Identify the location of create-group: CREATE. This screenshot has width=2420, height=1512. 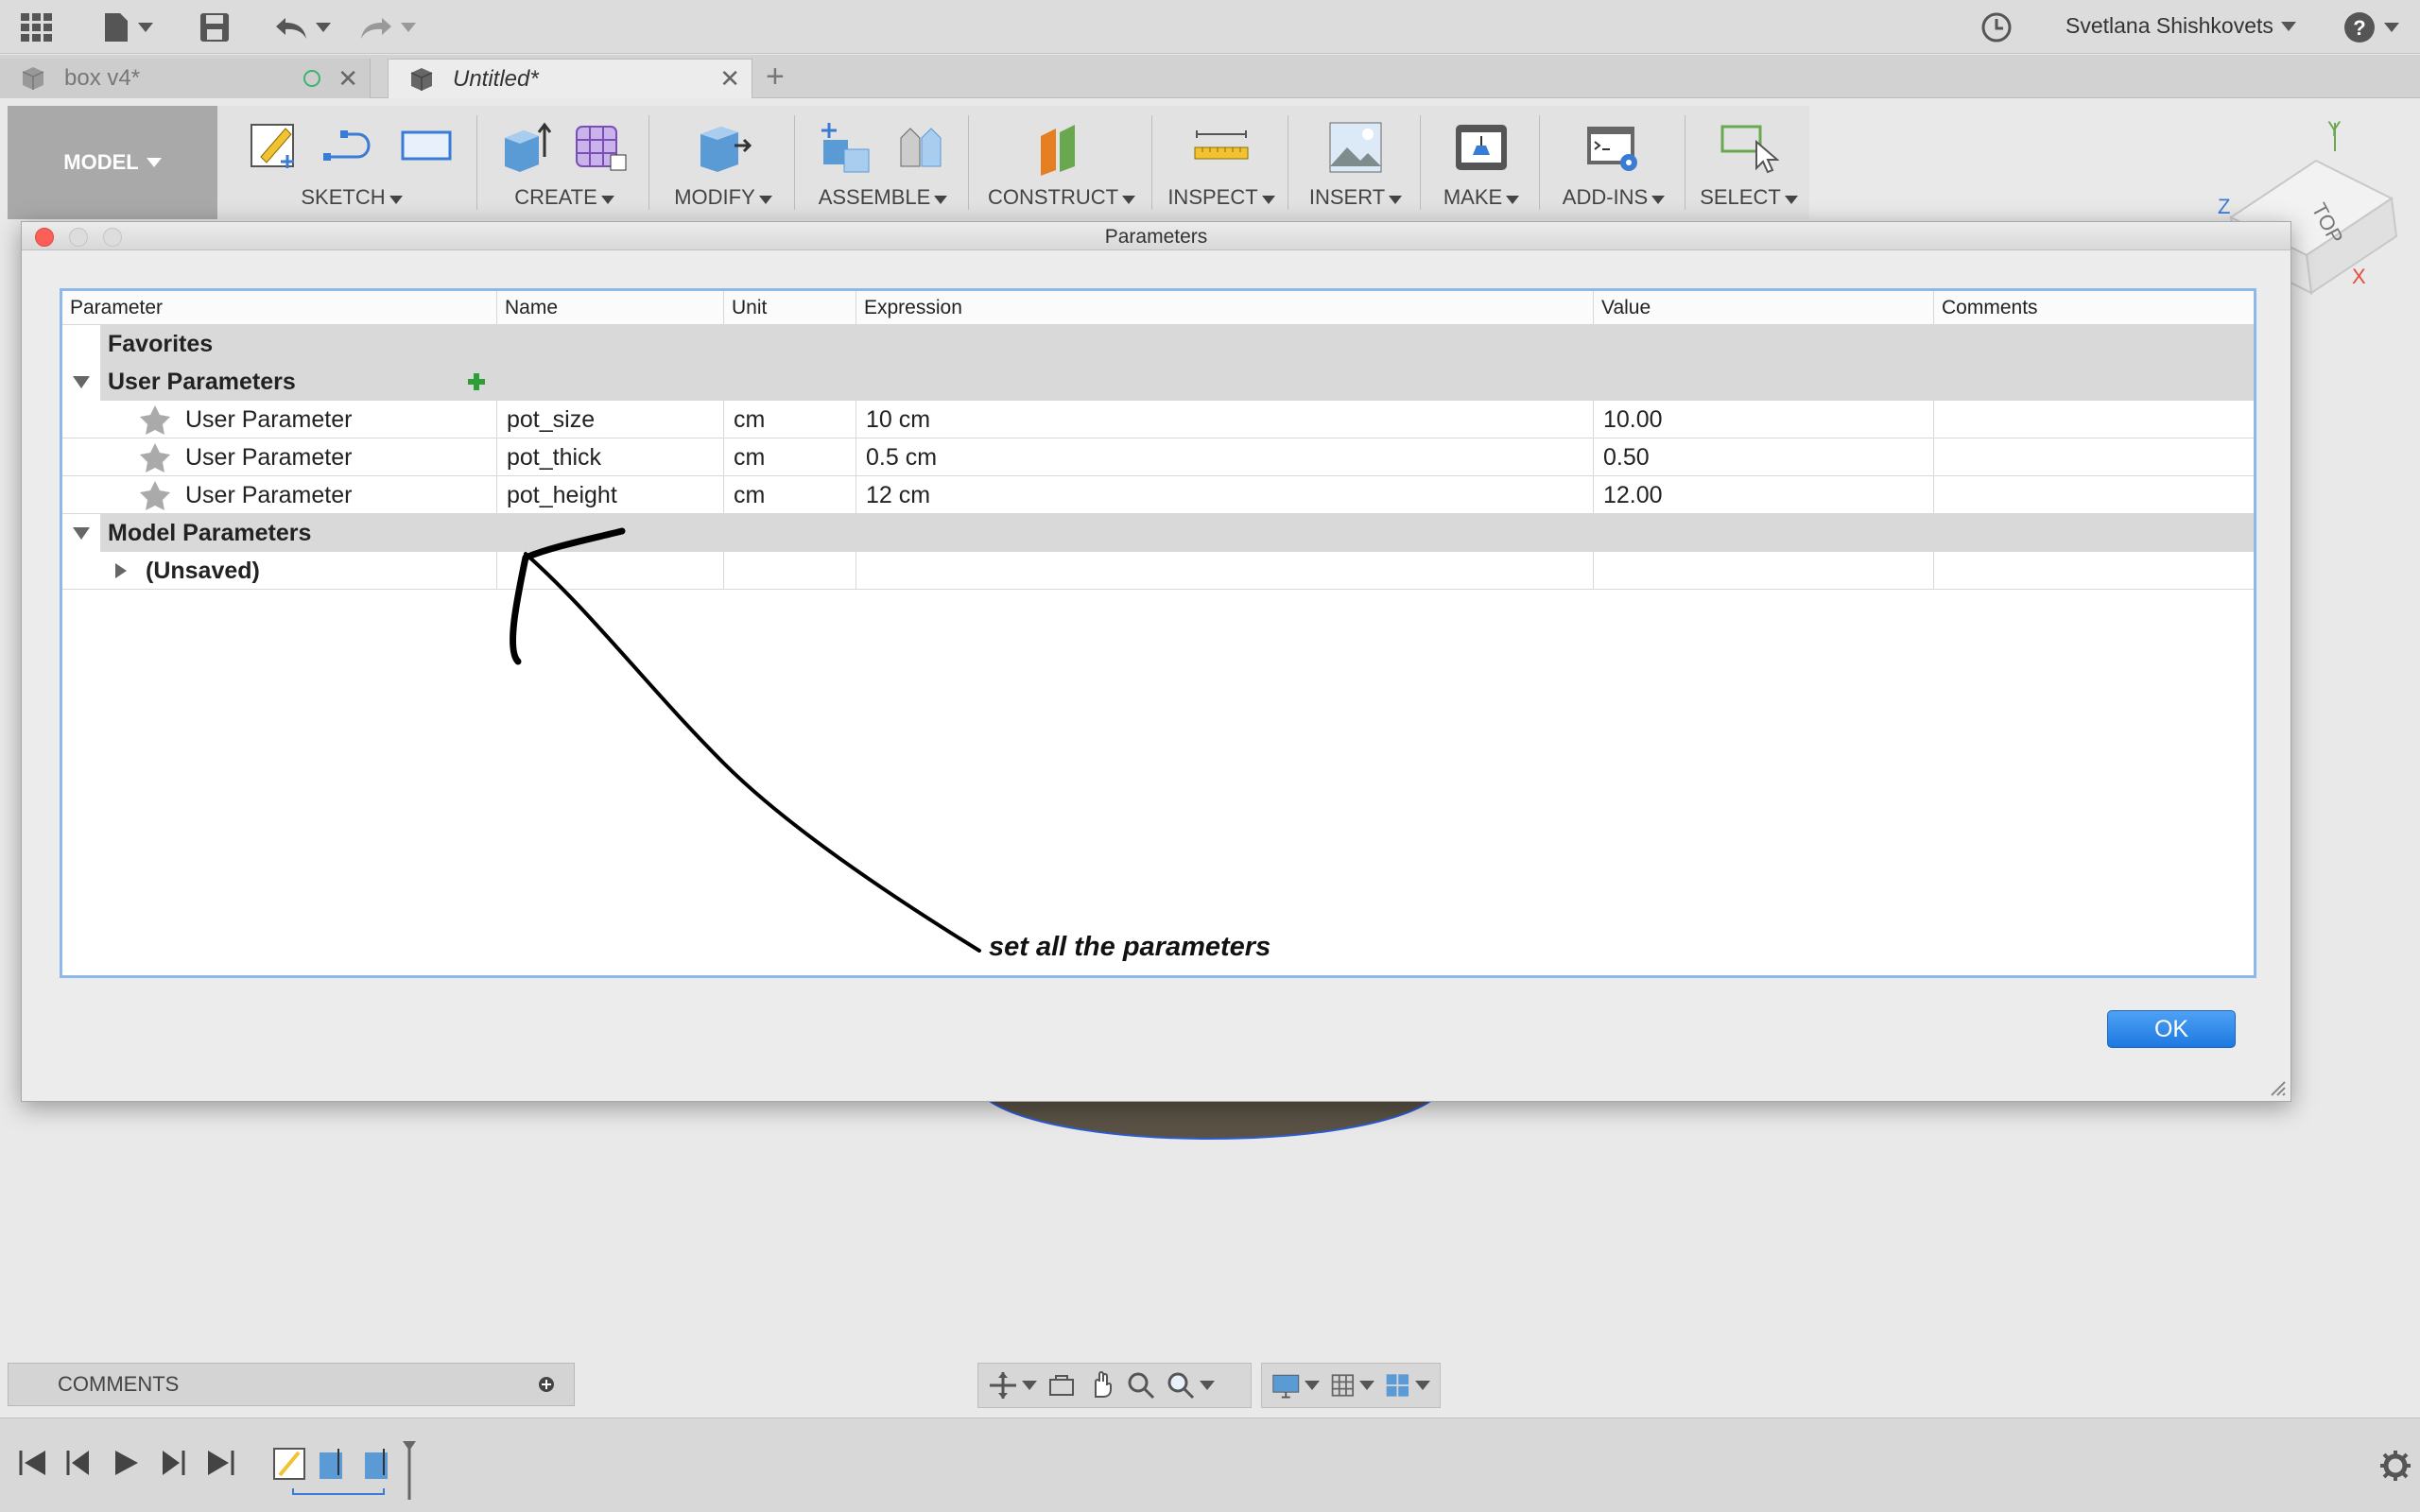
(564, 162).